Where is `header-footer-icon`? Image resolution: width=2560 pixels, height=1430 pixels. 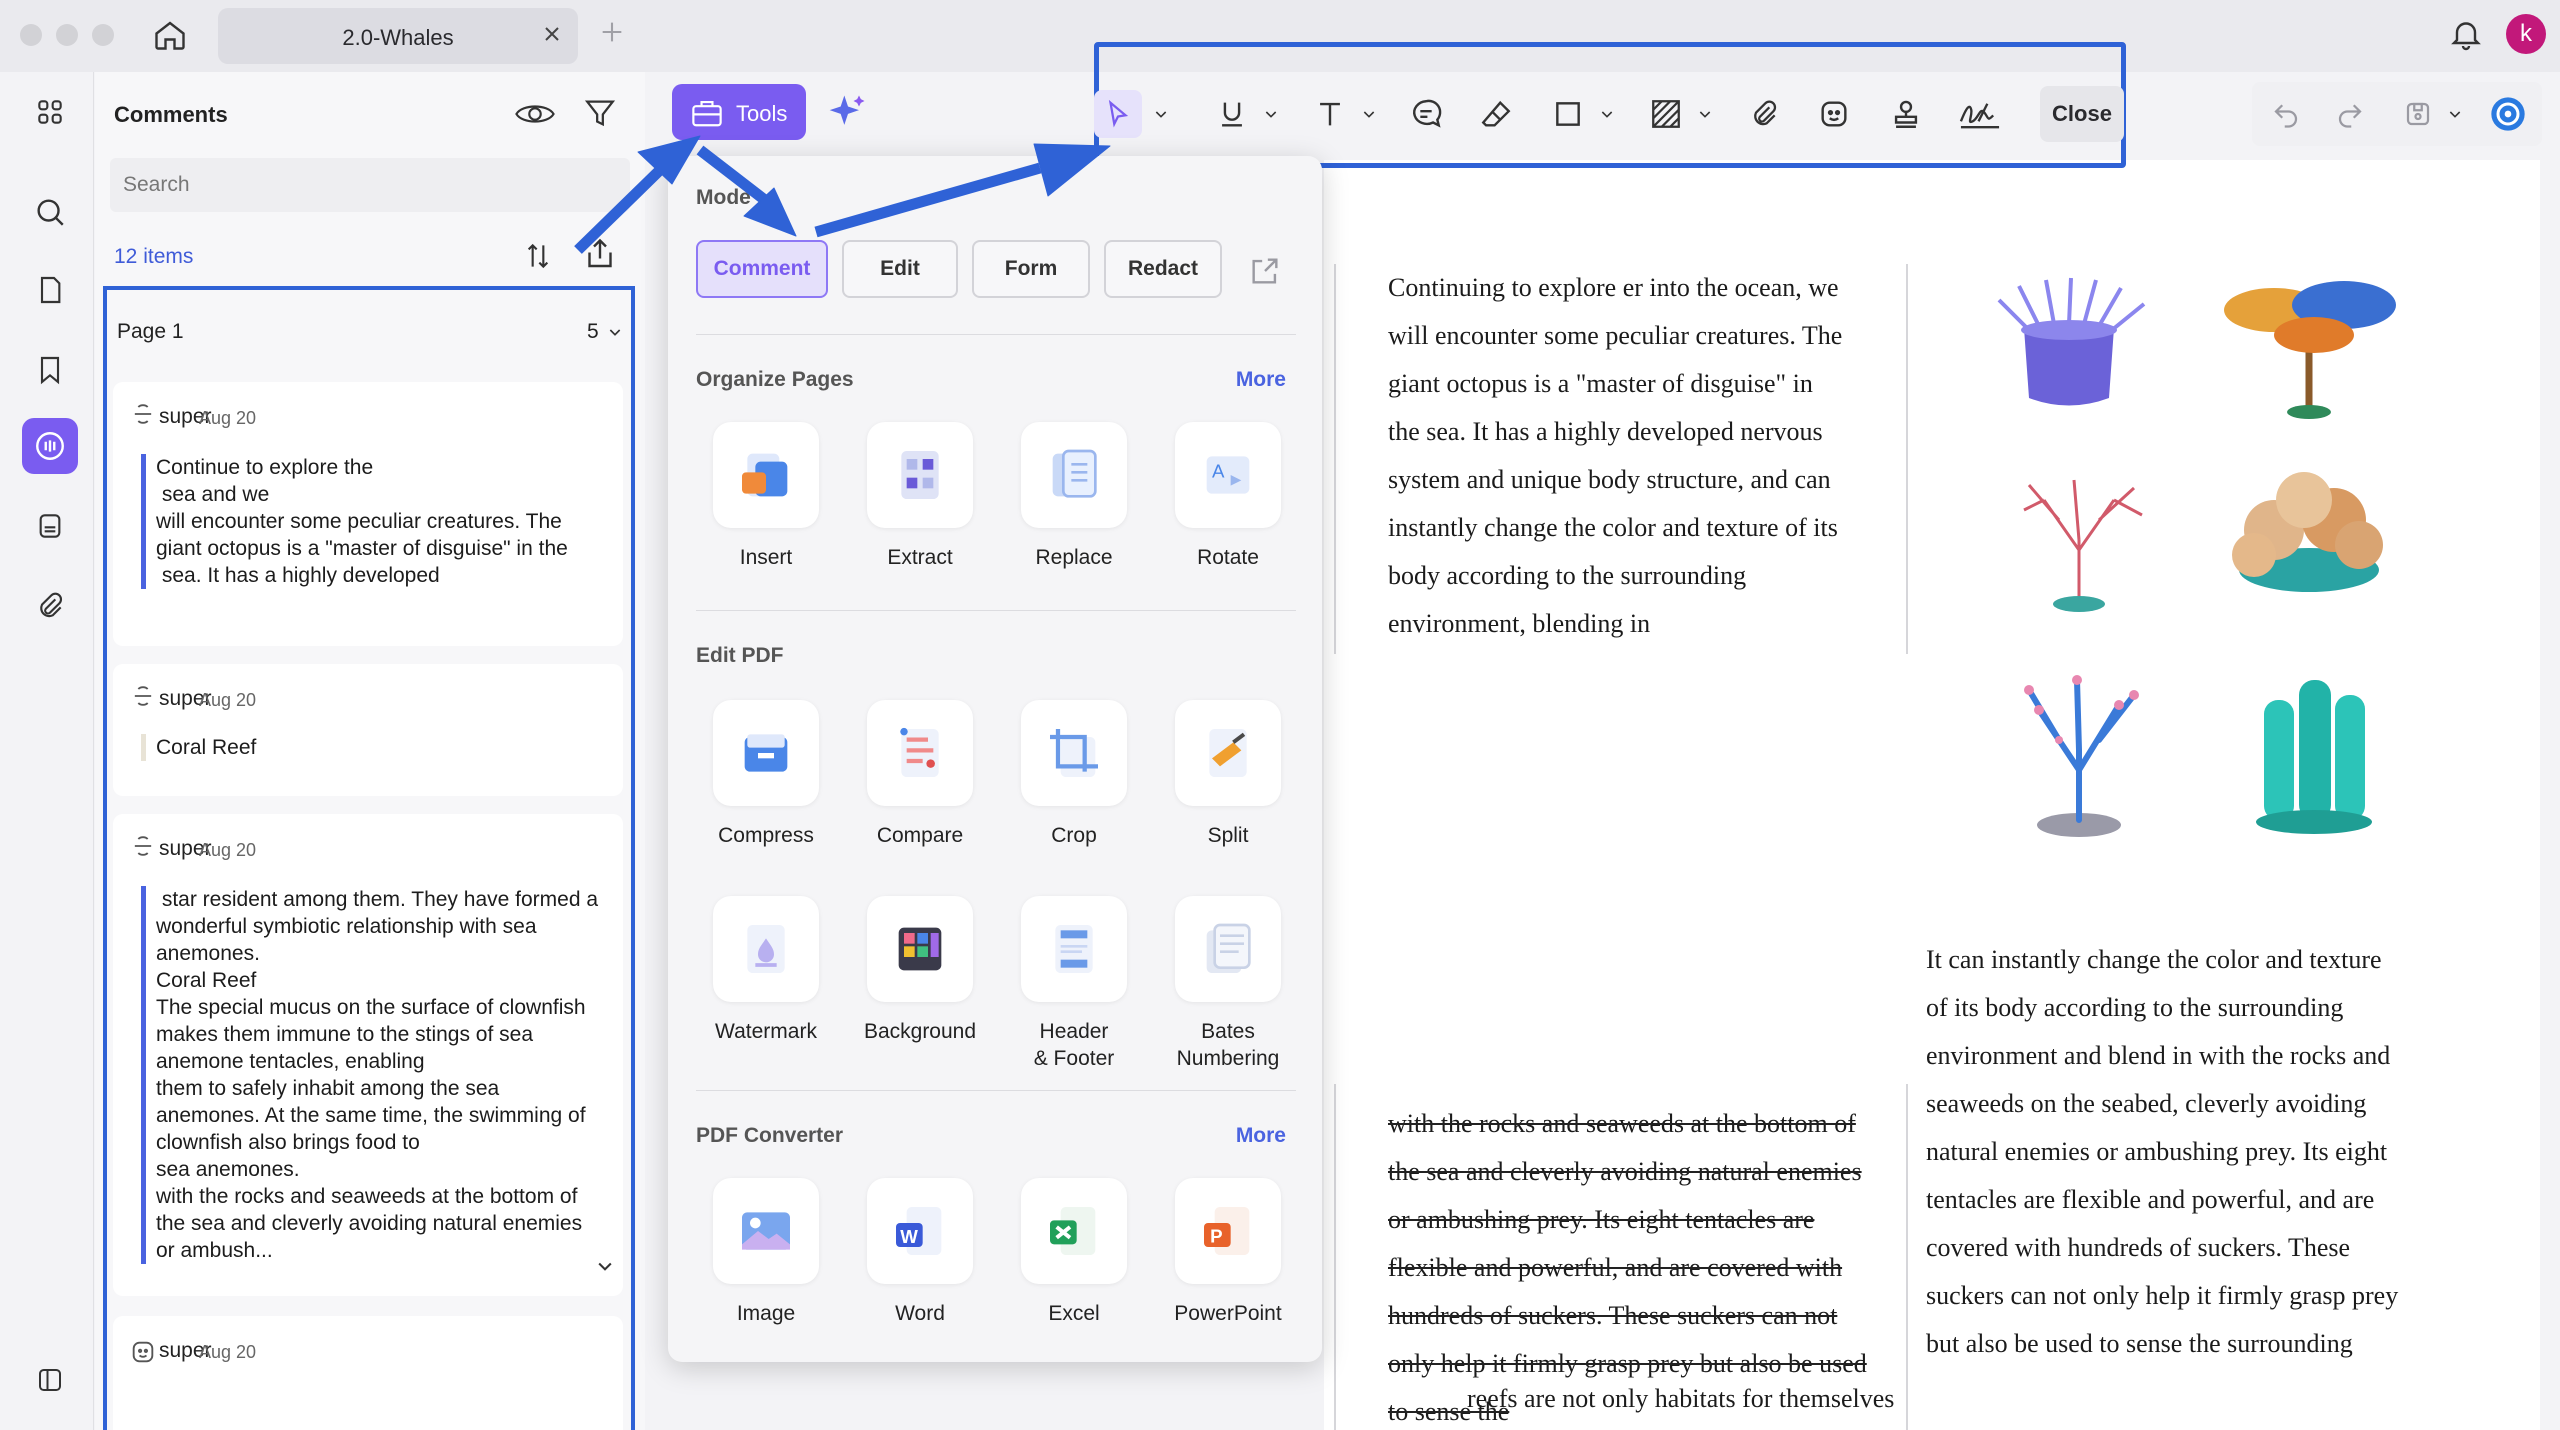 header-footer-icon is located at coordinates (1074, 949).